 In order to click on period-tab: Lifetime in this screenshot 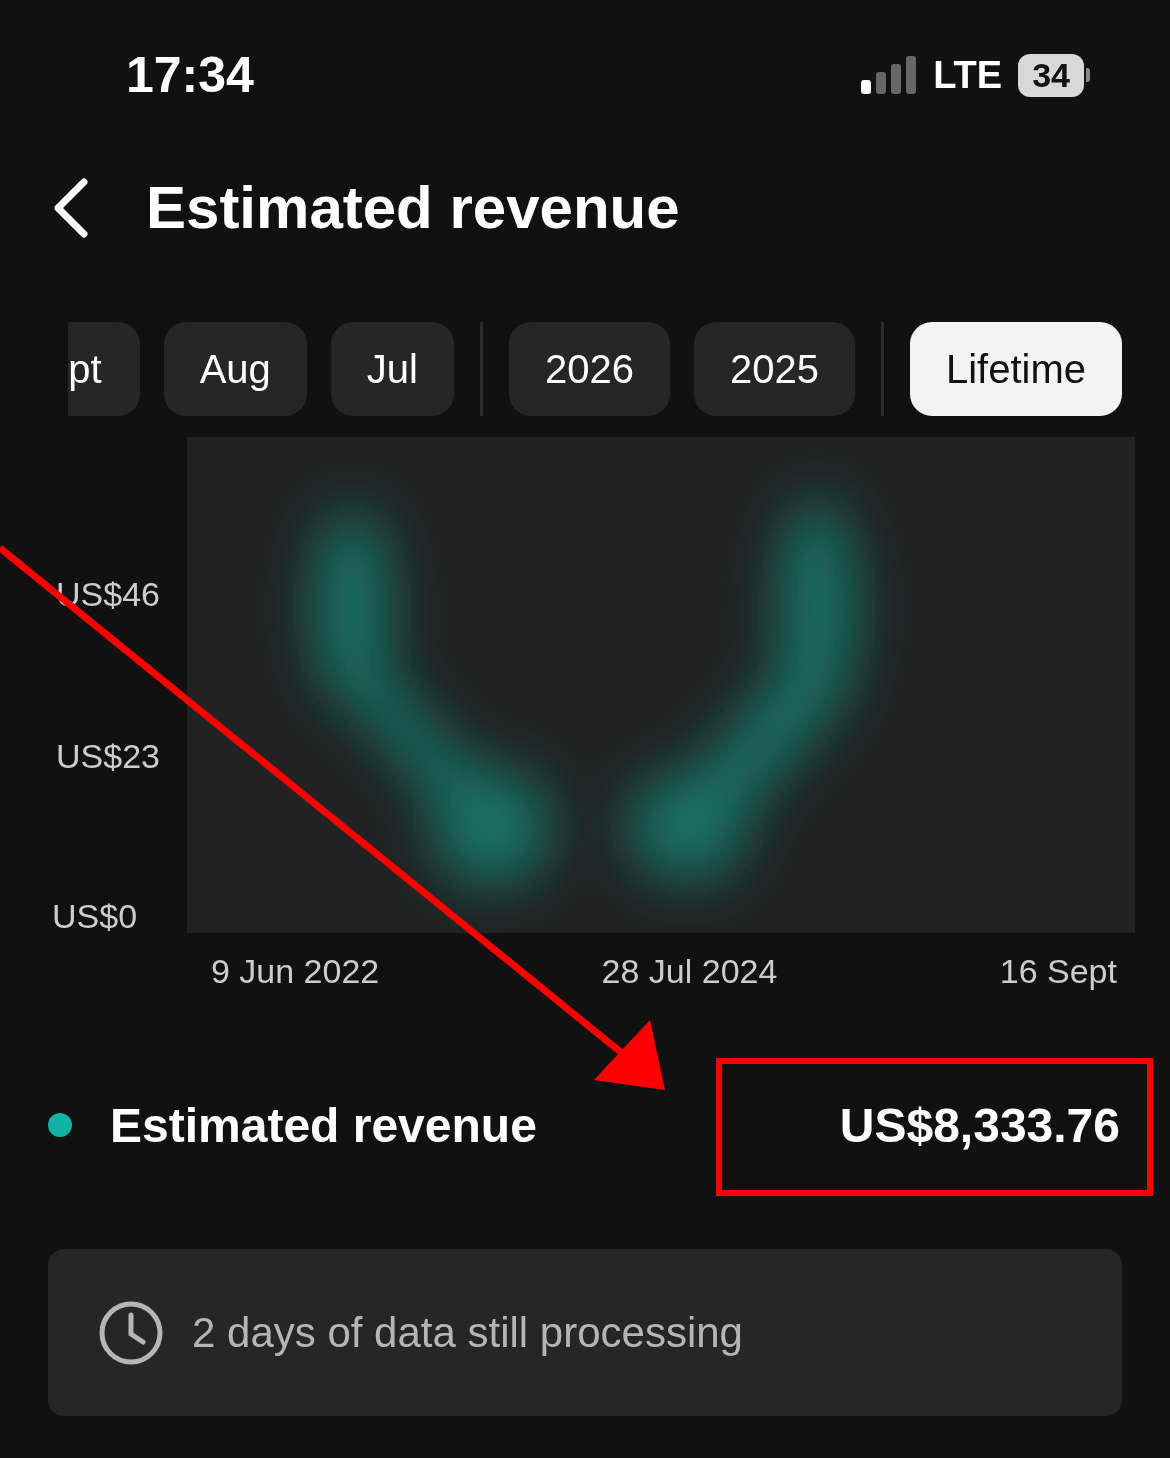, I will do `click(1015, 369)`.